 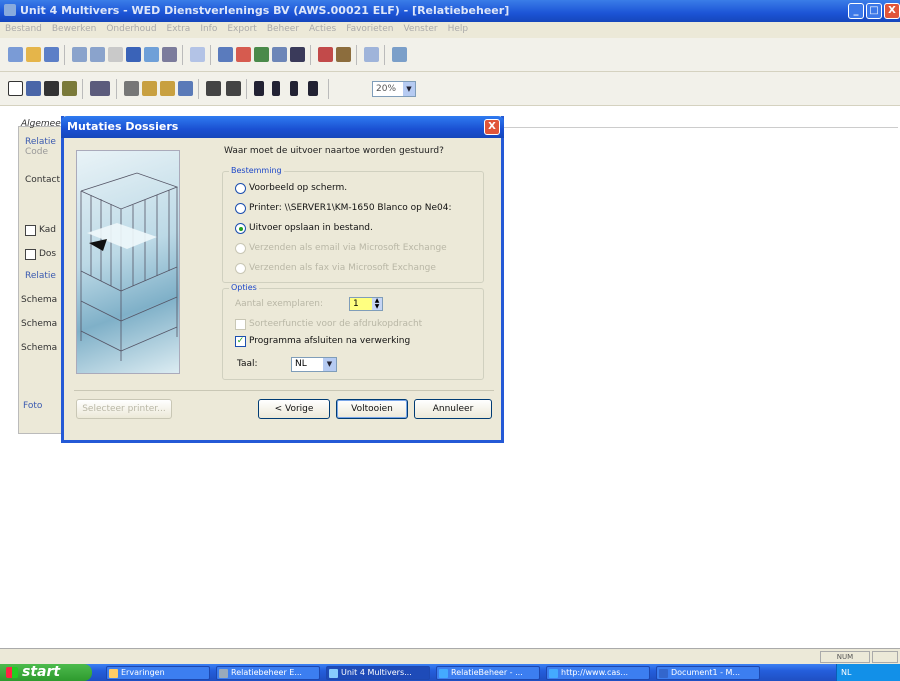 What do you see at coordinates (553, 673) in the screenshot?
I see `browser-icon` at bounding box center [553, 673].